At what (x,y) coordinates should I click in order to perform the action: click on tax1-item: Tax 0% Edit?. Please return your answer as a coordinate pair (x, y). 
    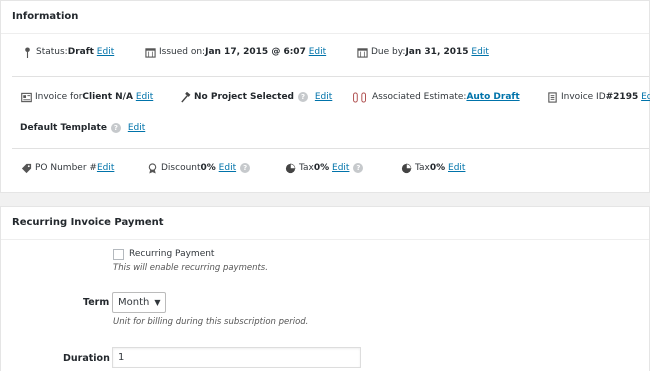
    Looking at the image, I should click on (325, 168).